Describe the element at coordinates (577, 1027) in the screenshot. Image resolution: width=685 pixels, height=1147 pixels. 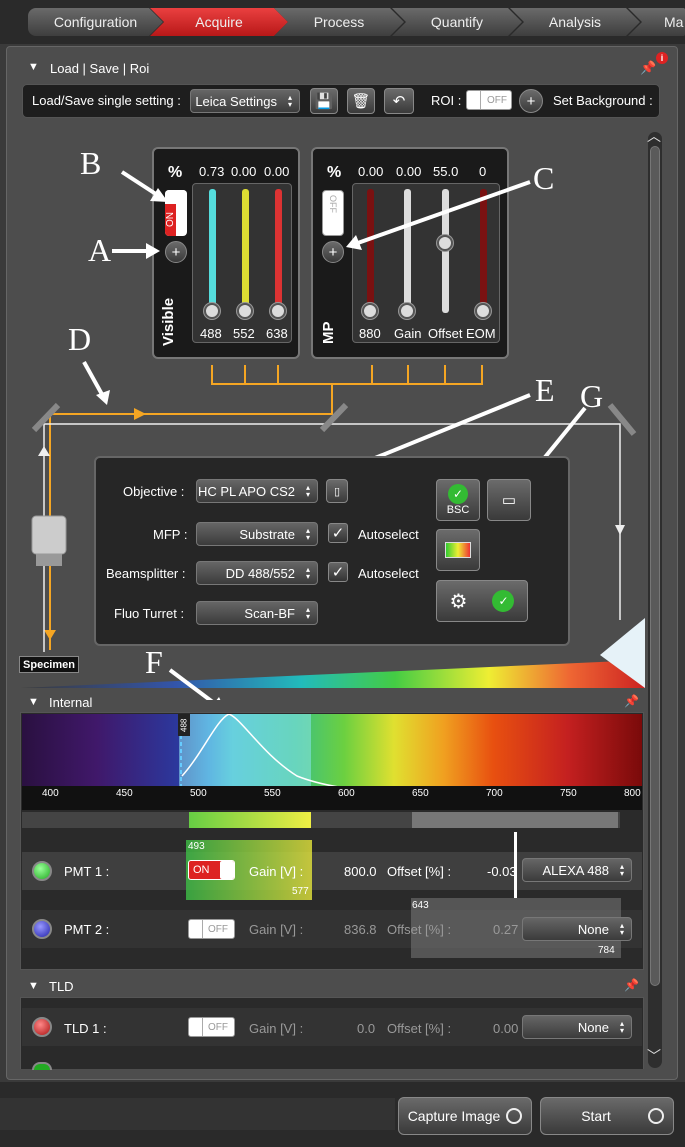
I see `tld1-dye-select: None` at that location.